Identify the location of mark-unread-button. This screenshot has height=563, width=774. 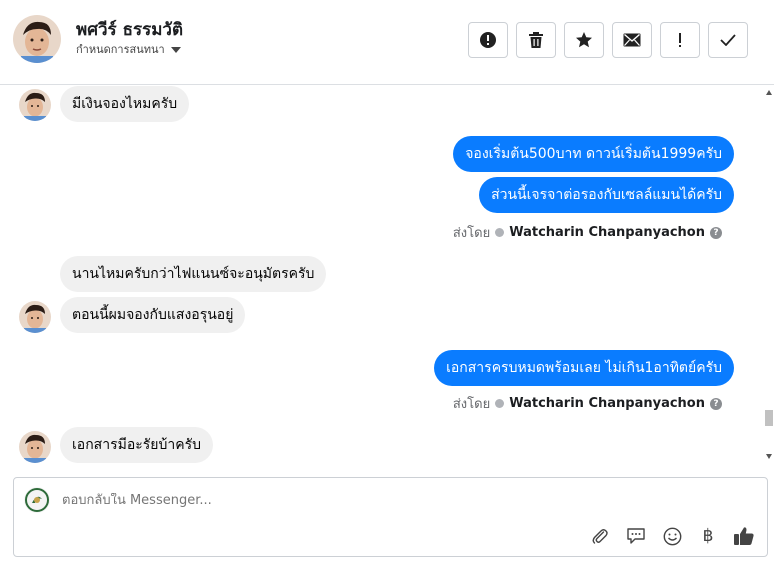
(632, 40).